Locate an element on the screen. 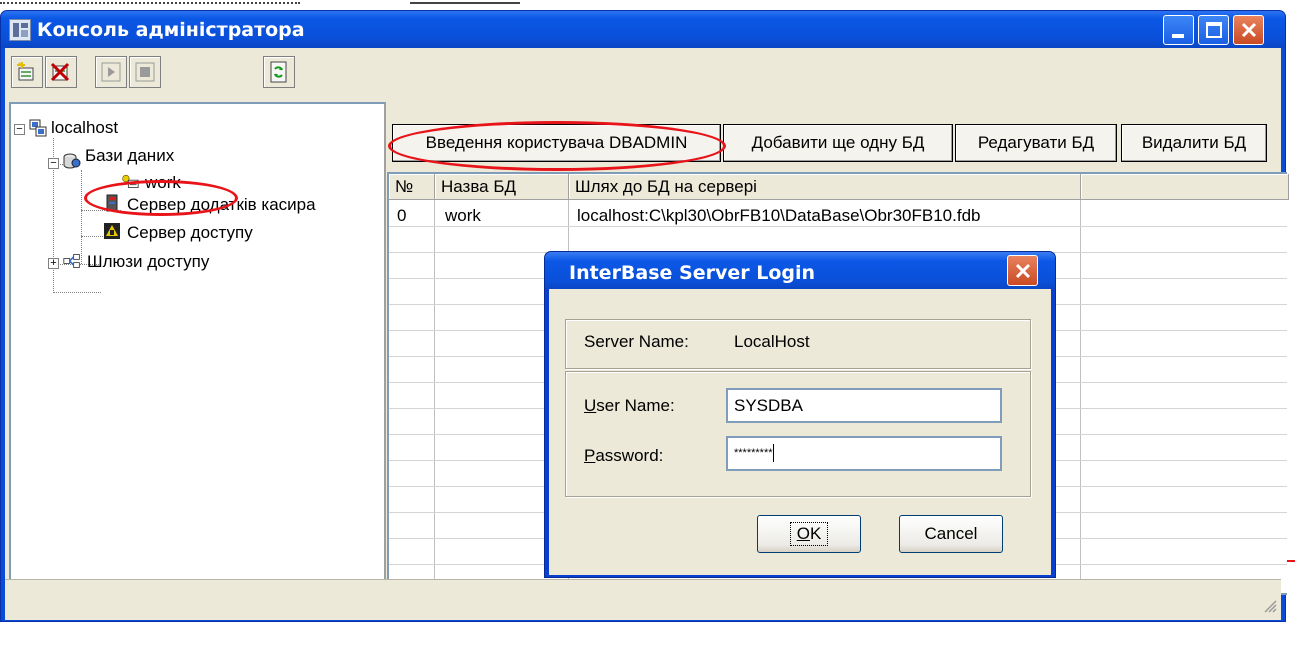 This screenshot has height=646, width=1297. user-name-label: User Name: is located at coordinates (629, 405).